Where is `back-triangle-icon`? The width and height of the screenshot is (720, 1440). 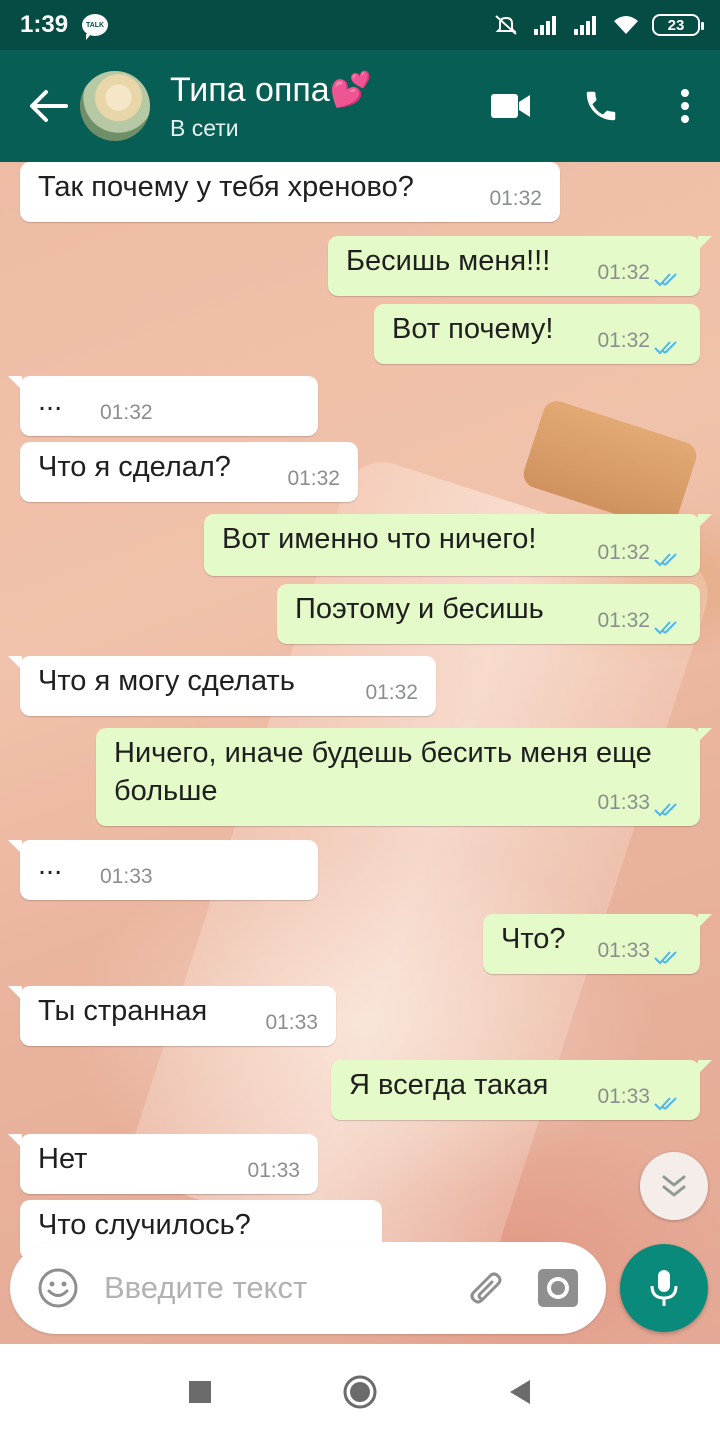 back-triangle-icon is located at coordinates (520, 1392).